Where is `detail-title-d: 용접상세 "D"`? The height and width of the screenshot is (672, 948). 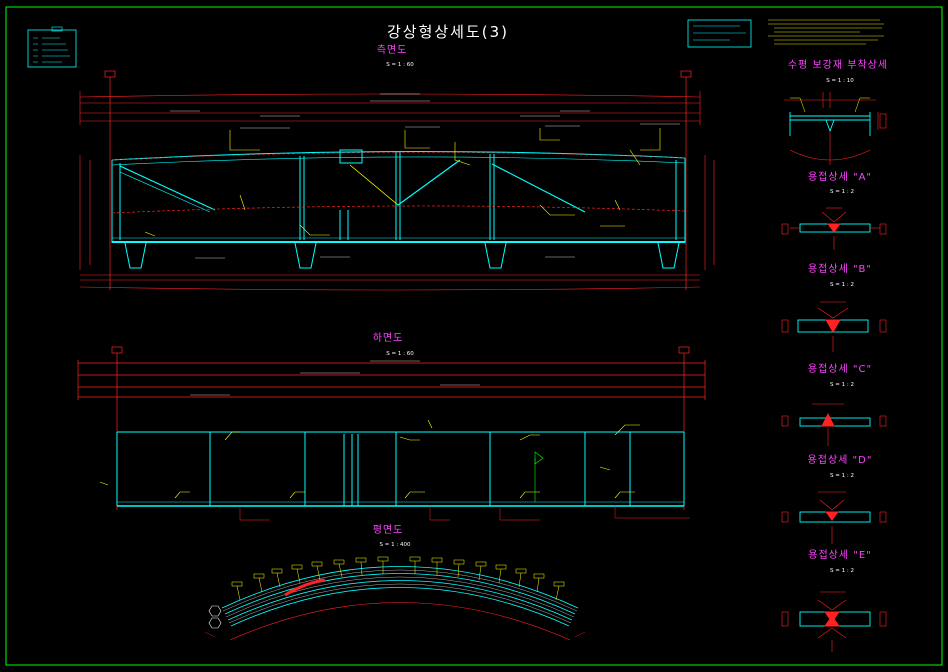 detail-title-d: 용접상세 "D" is located at coordinates (840, 460).